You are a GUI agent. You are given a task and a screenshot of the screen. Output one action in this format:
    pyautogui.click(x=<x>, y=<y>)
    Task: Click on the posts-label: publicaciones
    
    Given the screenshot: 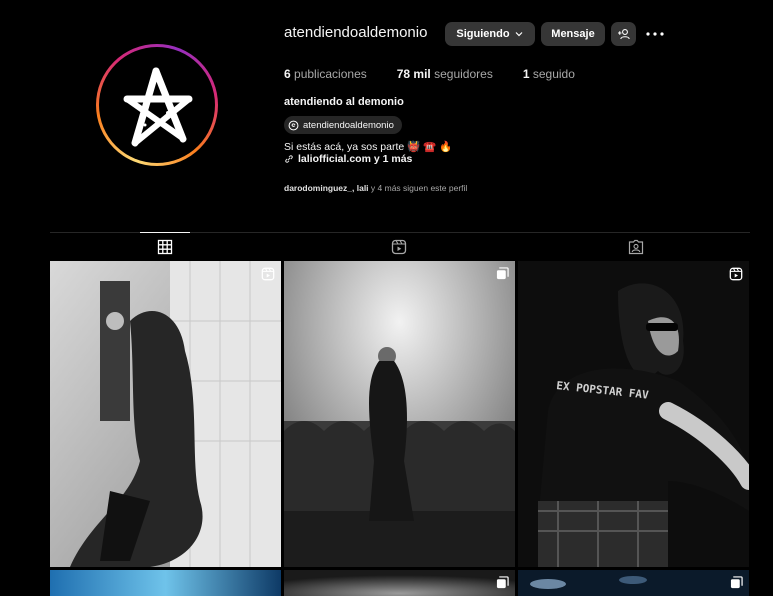 What is the action you would take?
    pyautogui.click(x=328, y=74)
    